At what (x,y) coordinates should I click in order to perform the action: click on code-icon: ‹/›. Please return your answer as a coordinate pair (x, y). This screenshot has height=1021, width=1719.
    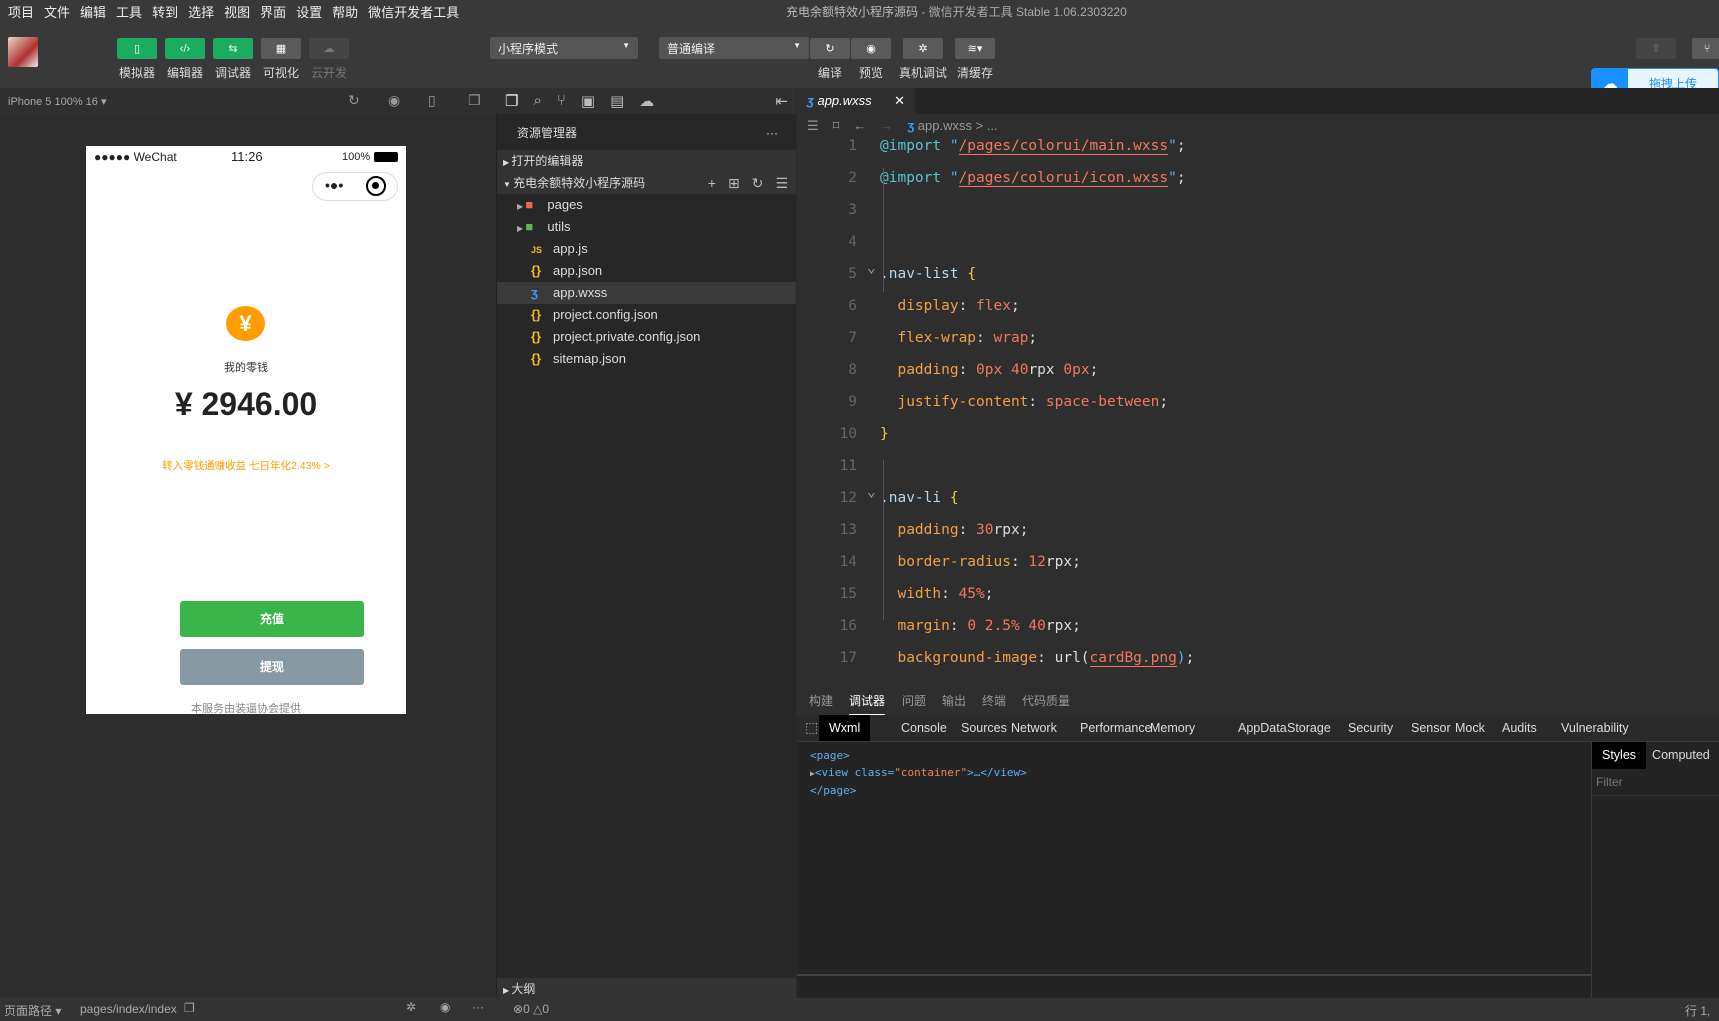
    Looking at the image, I should click on (185, 48).